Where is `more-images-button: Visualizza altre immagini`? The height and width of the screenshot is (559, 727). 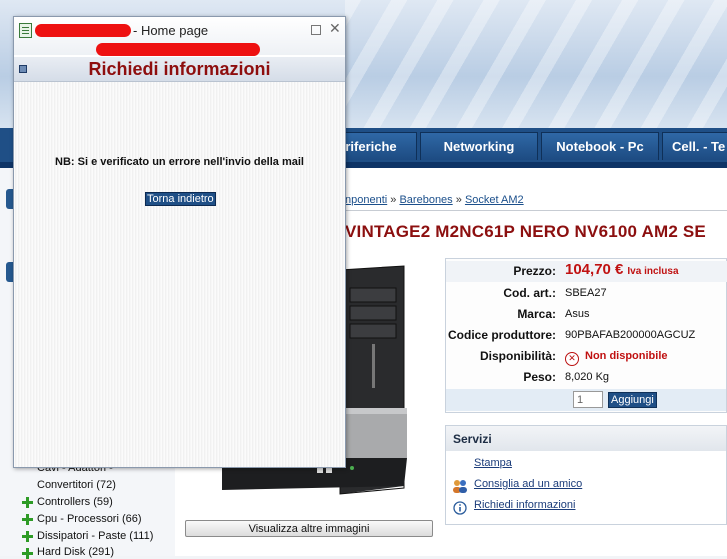 more-images-button: Visualizza altre immagini is located at coordinates (309, 528).